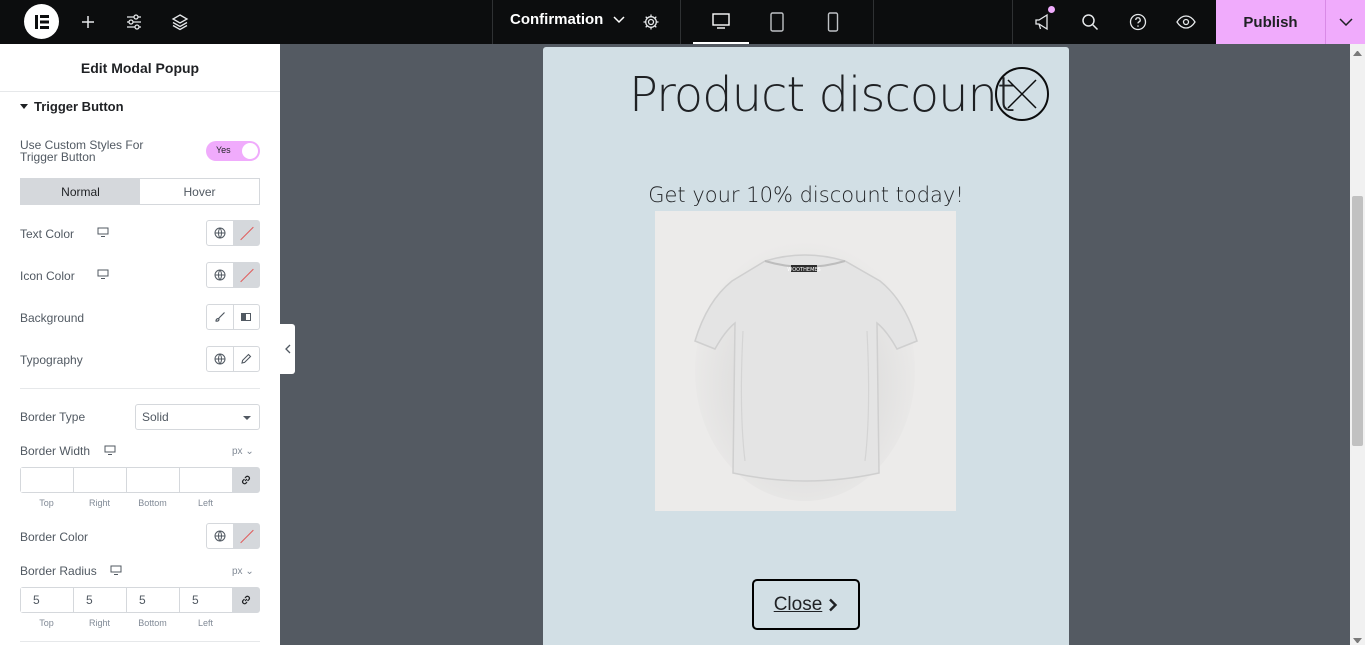 The width and height of the screenshot is (1365, 645). I want to click on notifications-button, so click(1043, 22).